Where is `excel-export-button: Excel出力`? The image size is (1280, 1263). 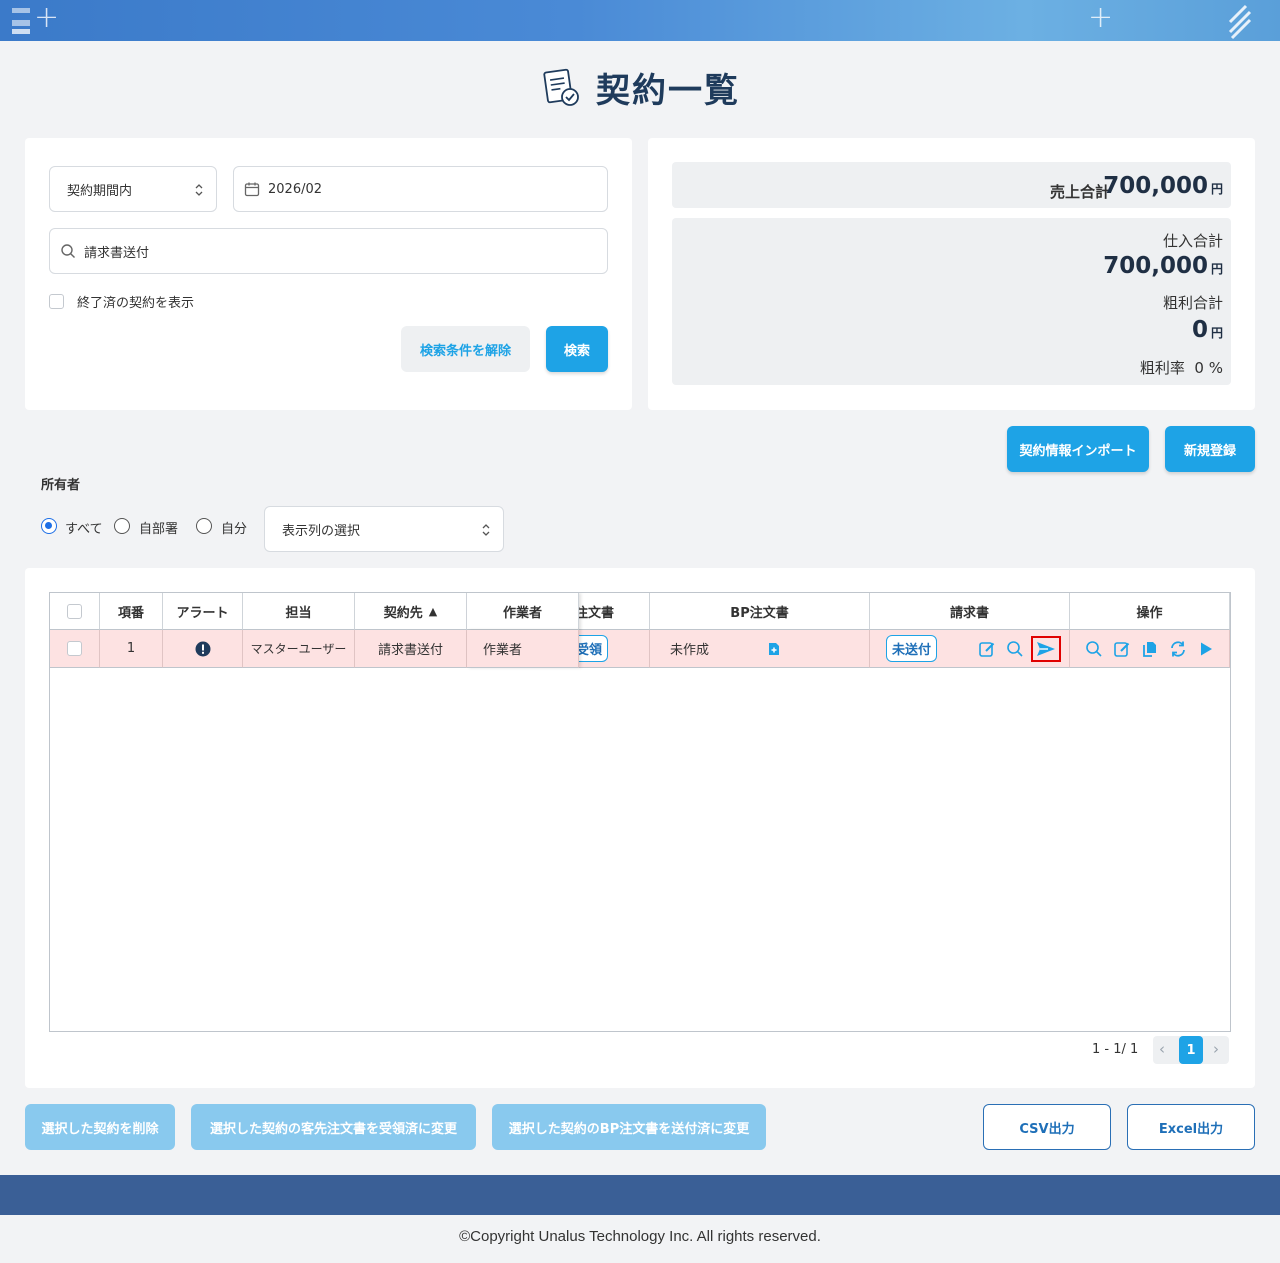 excel-export-button: Excel出力 is located at coordinates (1191, 1127).